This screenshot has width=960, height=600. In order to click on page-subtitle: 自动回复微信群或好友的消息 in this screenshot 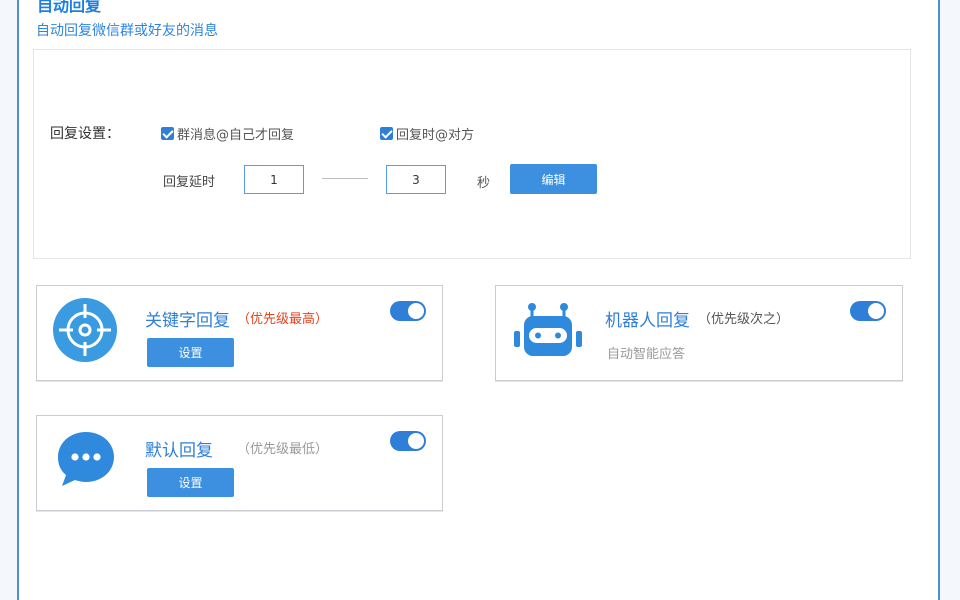, I will do `click(127, 31)`.